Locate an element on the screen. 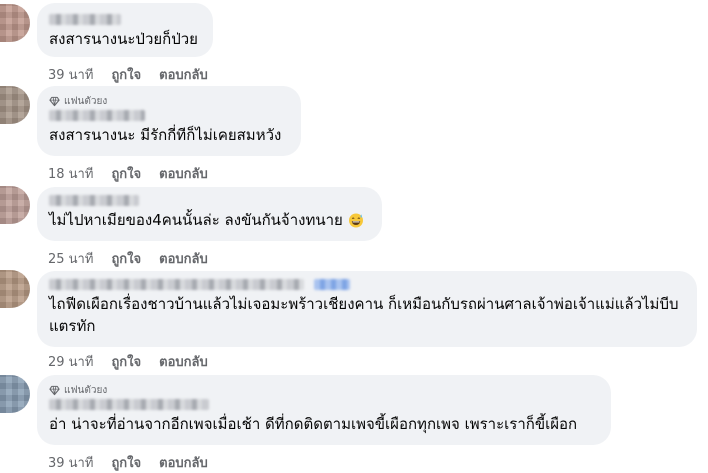 Image resolution: width=708 pixels, height=473 pixels. comment-time: 25 นาที is located at coordinates (70, 258).